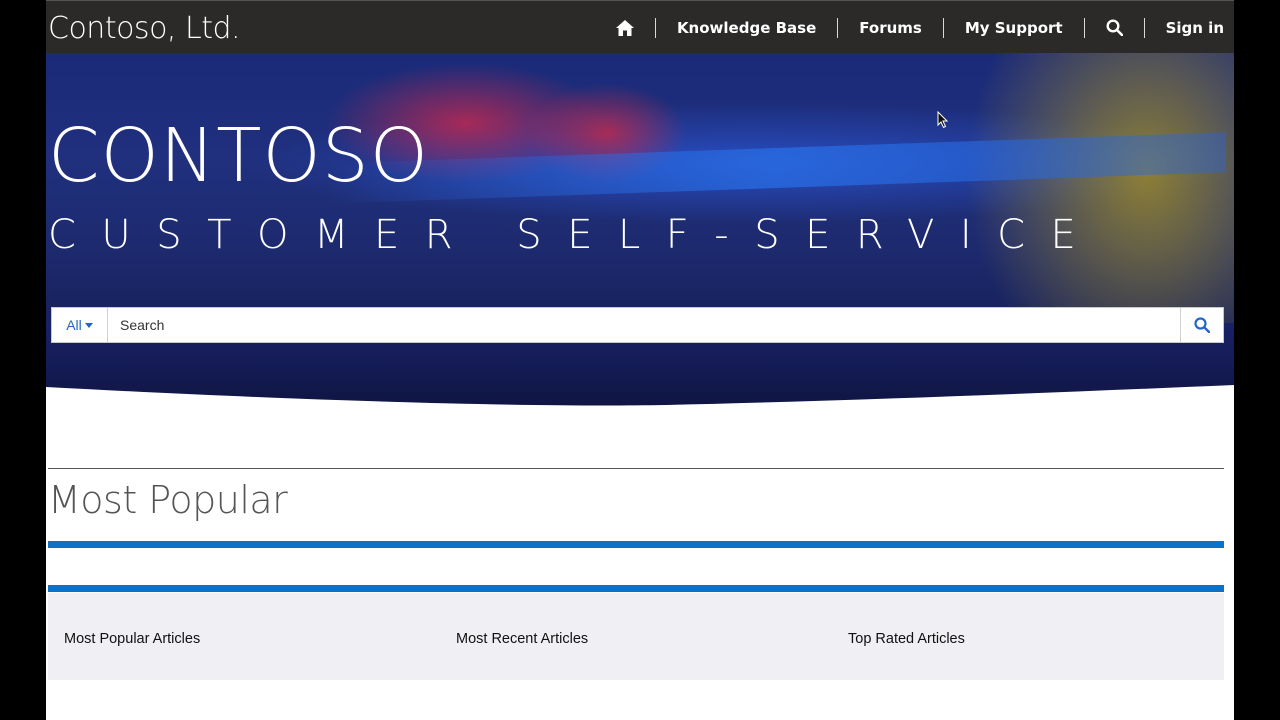 The height and width of the screenshot is (720, 1280). I want to click on accent-bar-bottom, so click(636, 588).